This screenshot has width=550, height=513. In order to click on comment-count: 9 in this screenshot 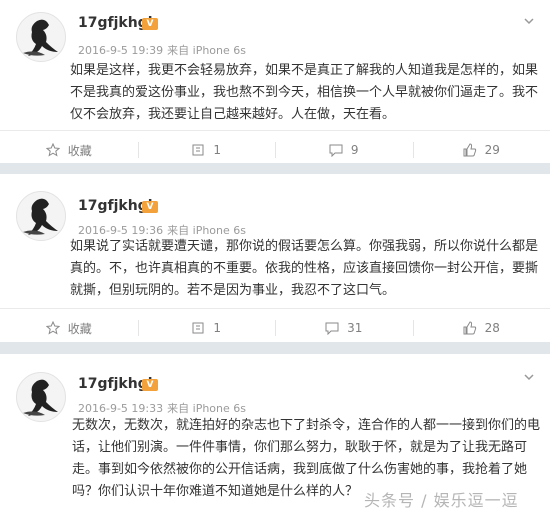, I will do `click(354, 150)`.